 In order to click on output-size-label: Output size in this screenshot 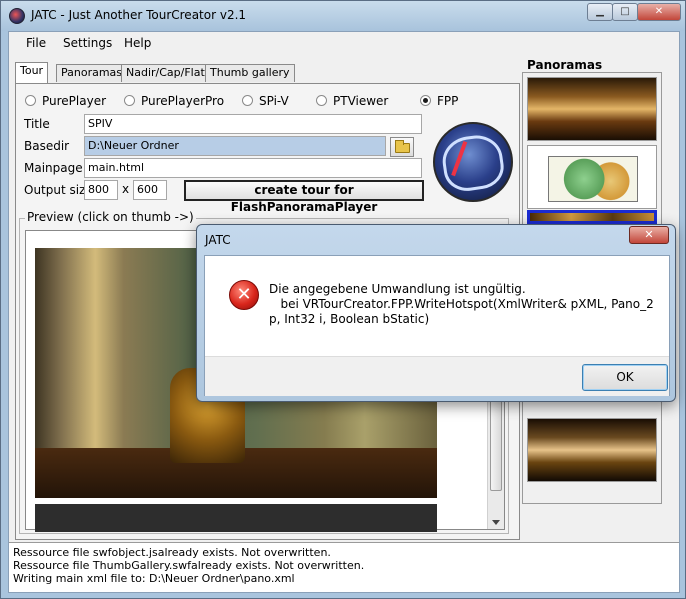, I will do `click(58, 190)`.